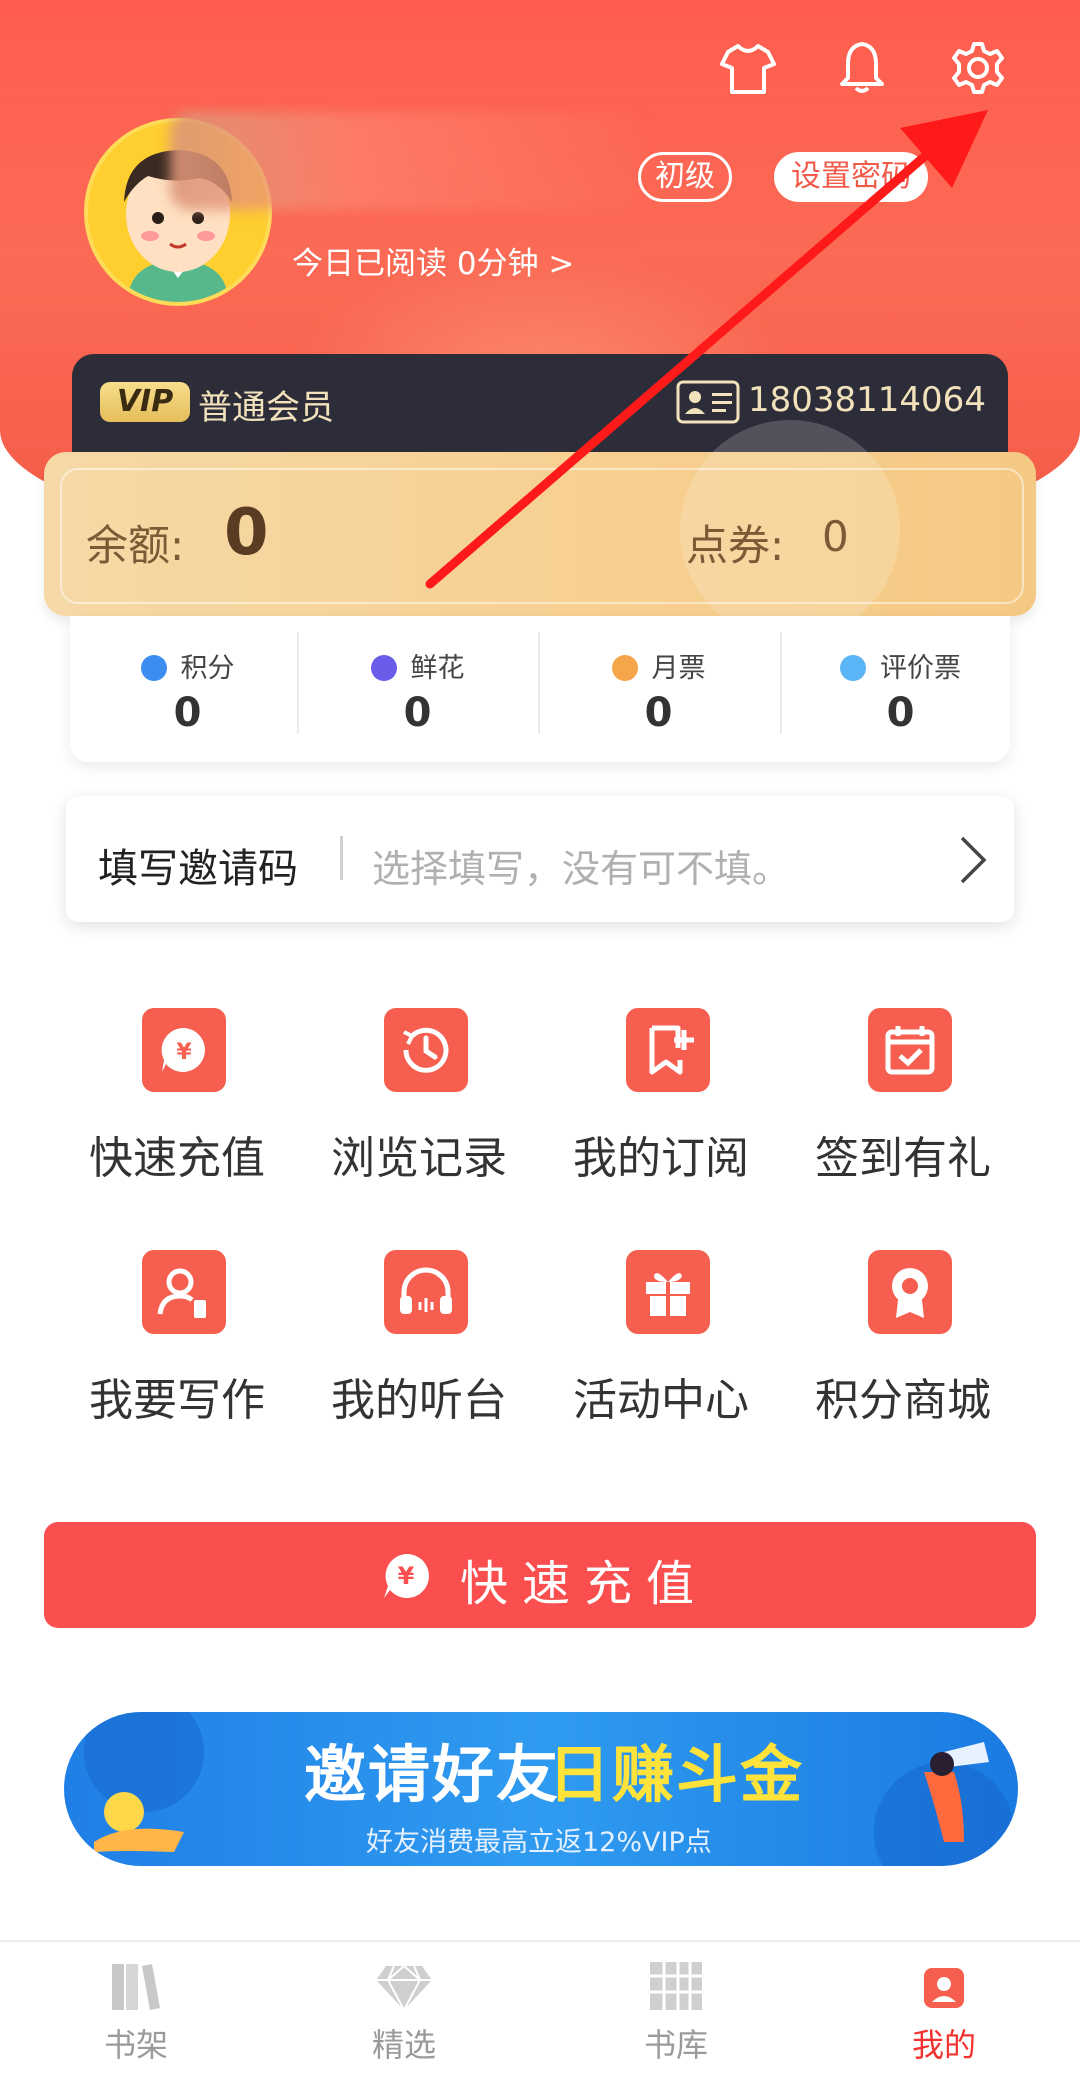 The image size is (1080, 2077). What do you see at coordinates (676, 1986) in the screenshot?
I see `library-icon` at bounding box center [676, 1986].